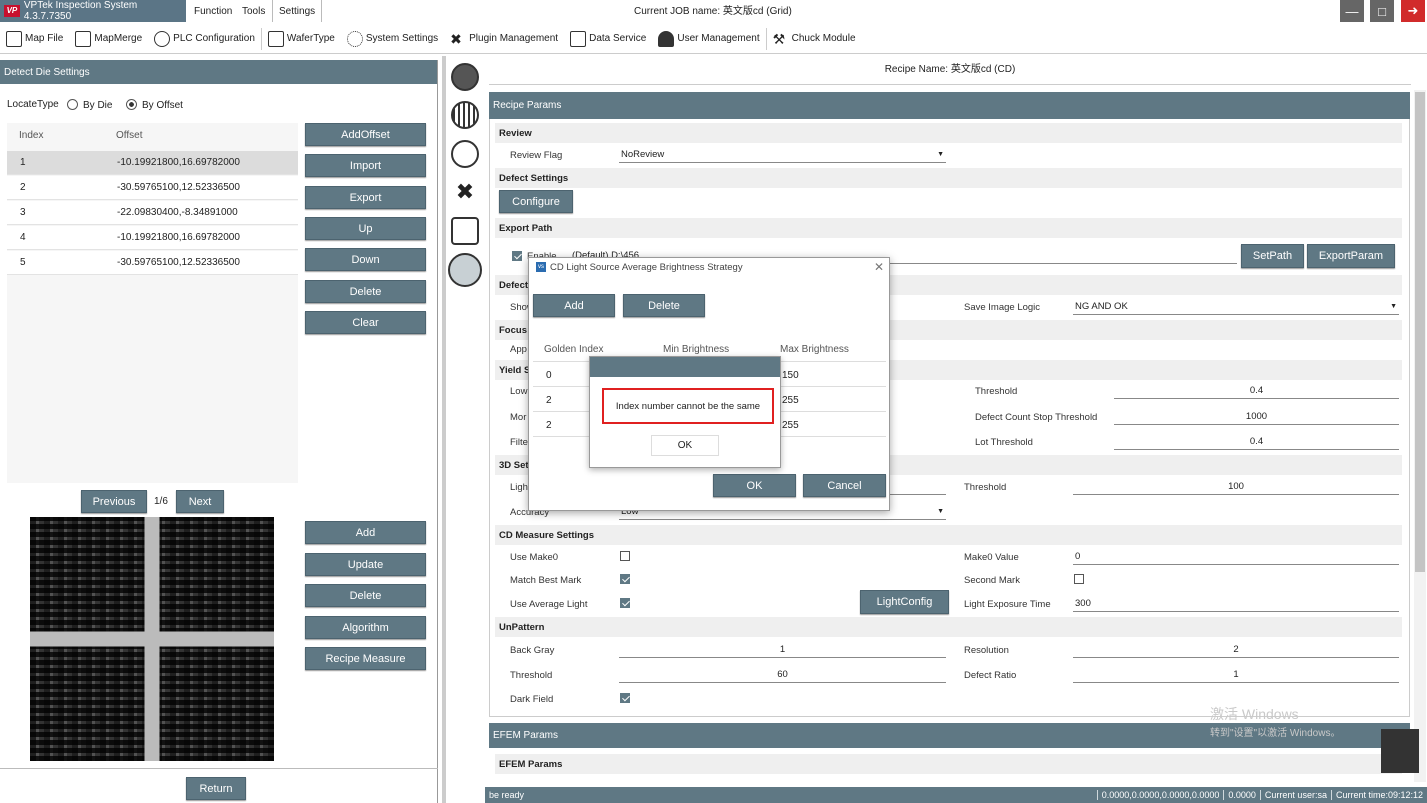 This screenshot has height=803, width=1427. I want to click on algorithm-button: Algorithm, so click(365, 627).